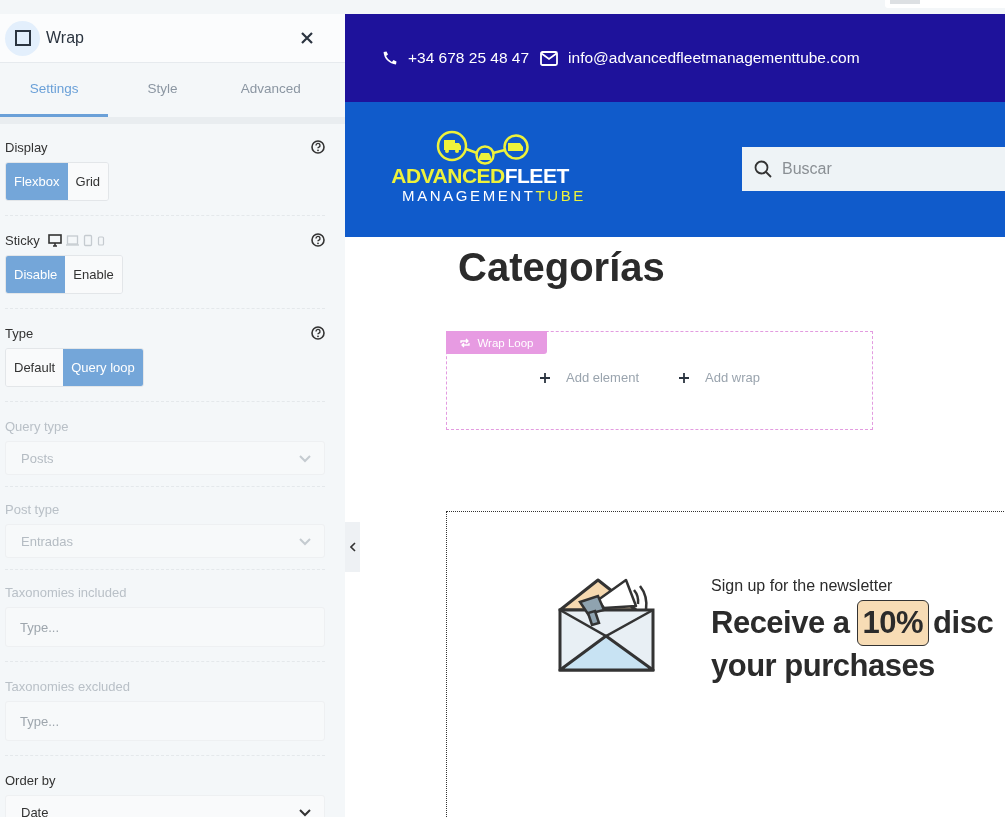 This screenshot has width=1005, height=817. Describe the element at coordinates (873, 169) in the screenshot. I see `search-field: Buscar` at that location.